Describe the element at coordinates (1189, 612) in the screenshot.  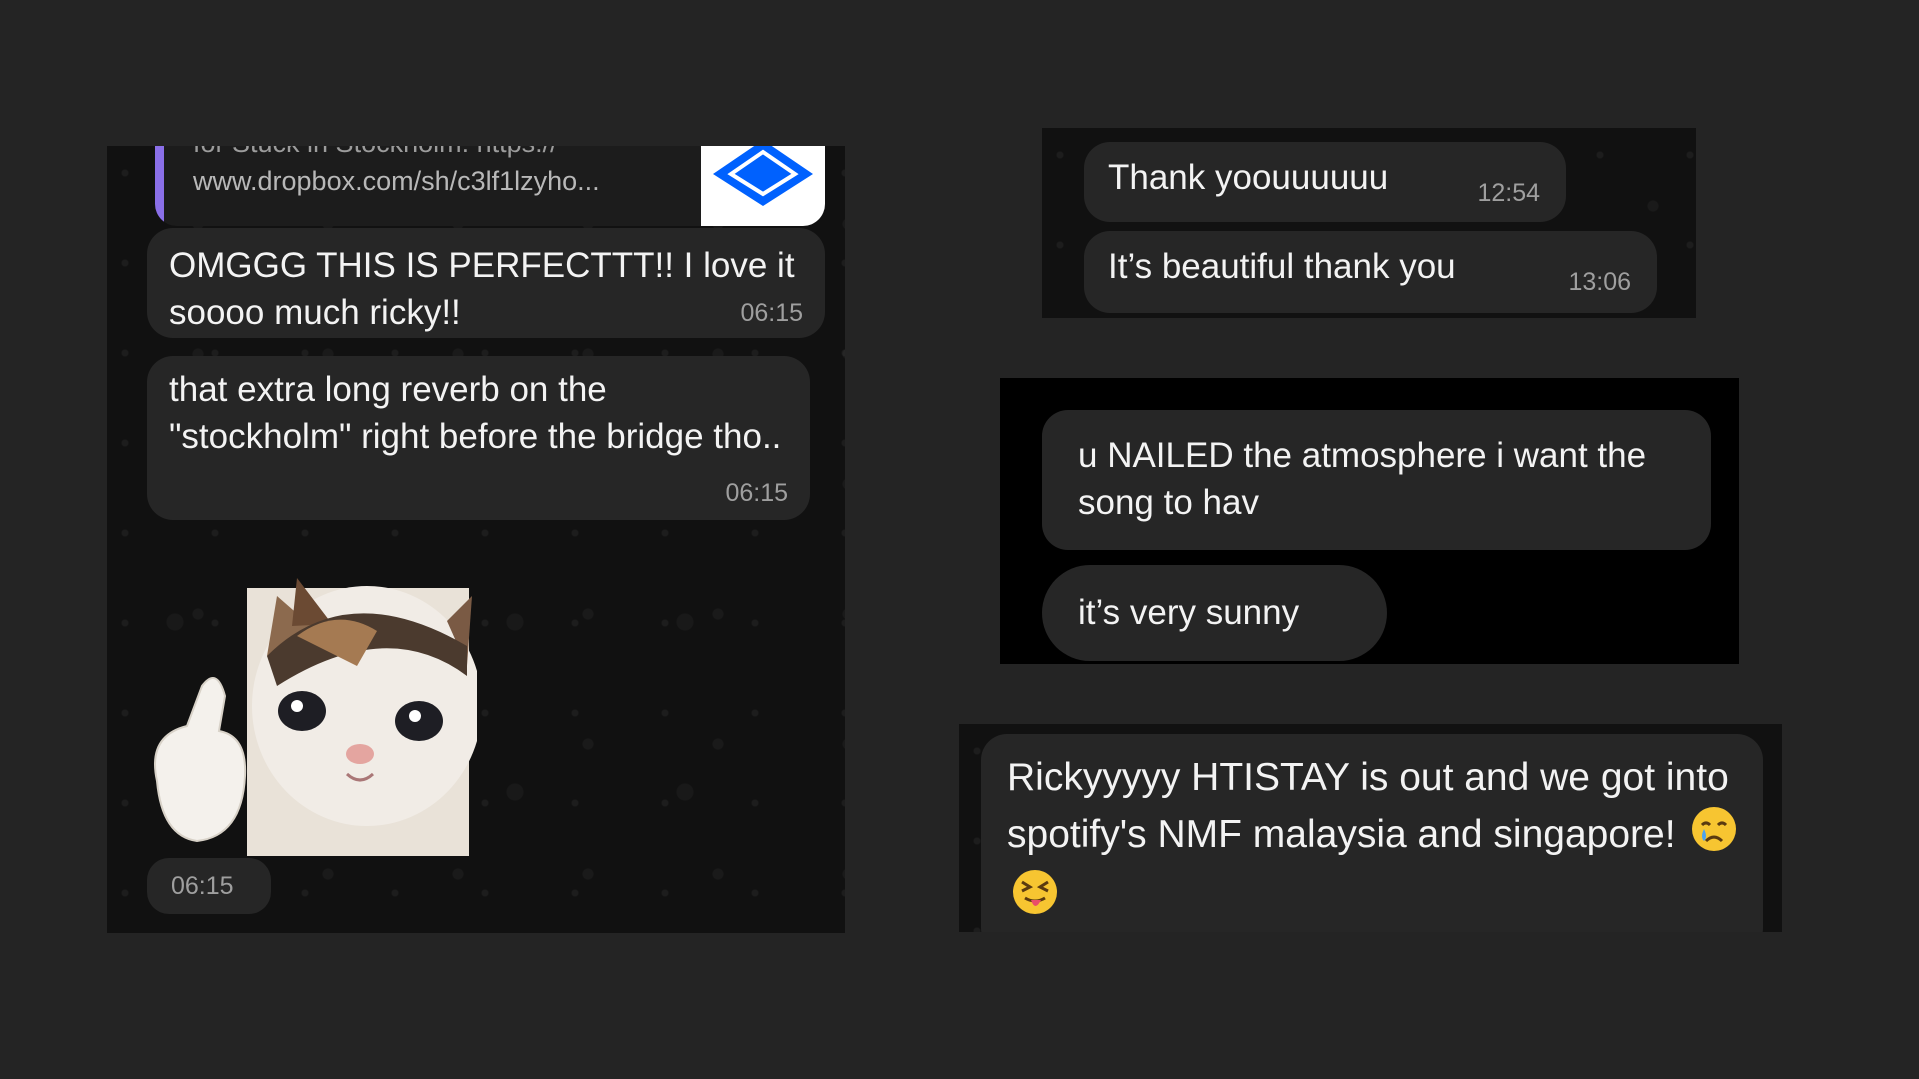
I see `message-text: it’s very sunny` at that location.